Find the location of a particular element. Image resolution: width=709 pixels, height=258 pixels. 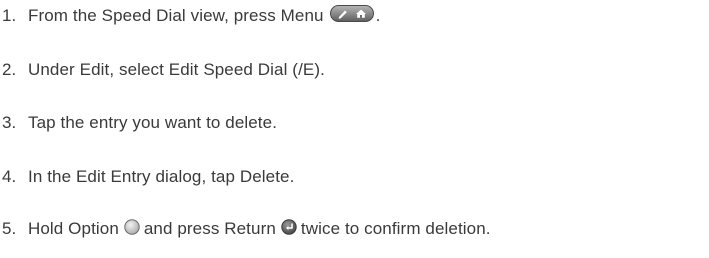

step-text: Under Edit, select Edit Speed Dial (/E). is located at coordinates (176, 69).